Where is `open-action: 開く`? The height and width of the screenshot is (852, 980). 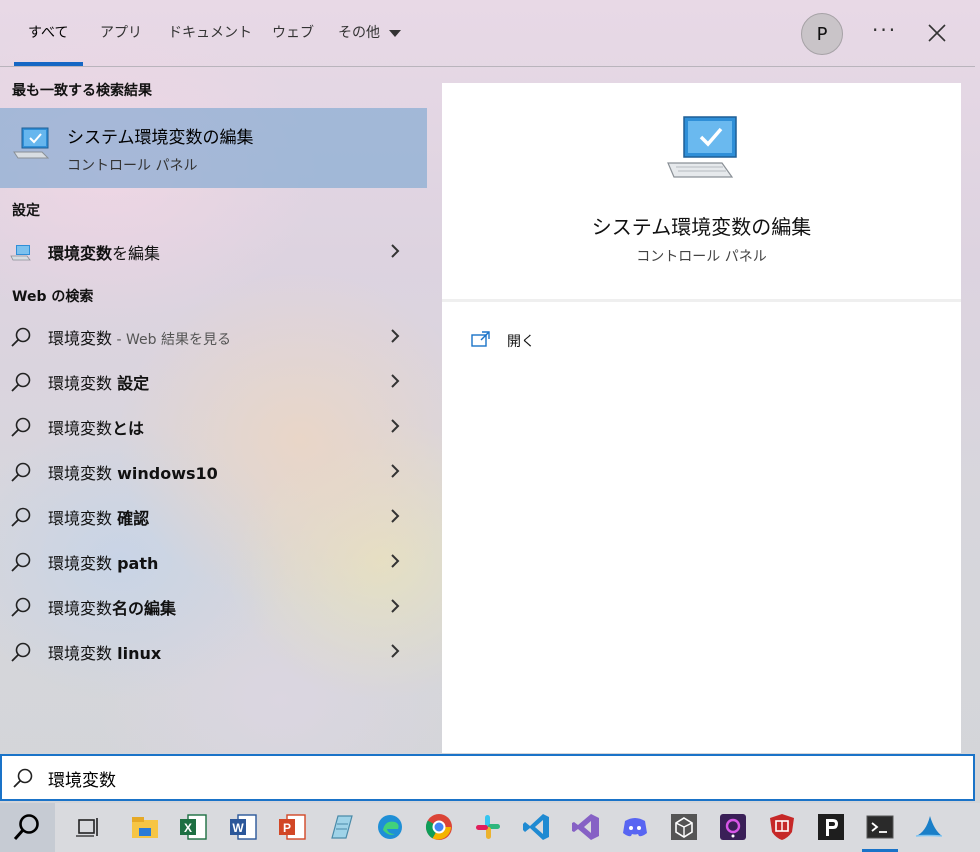
open-action: 開く is located at coordinates (521, 341).